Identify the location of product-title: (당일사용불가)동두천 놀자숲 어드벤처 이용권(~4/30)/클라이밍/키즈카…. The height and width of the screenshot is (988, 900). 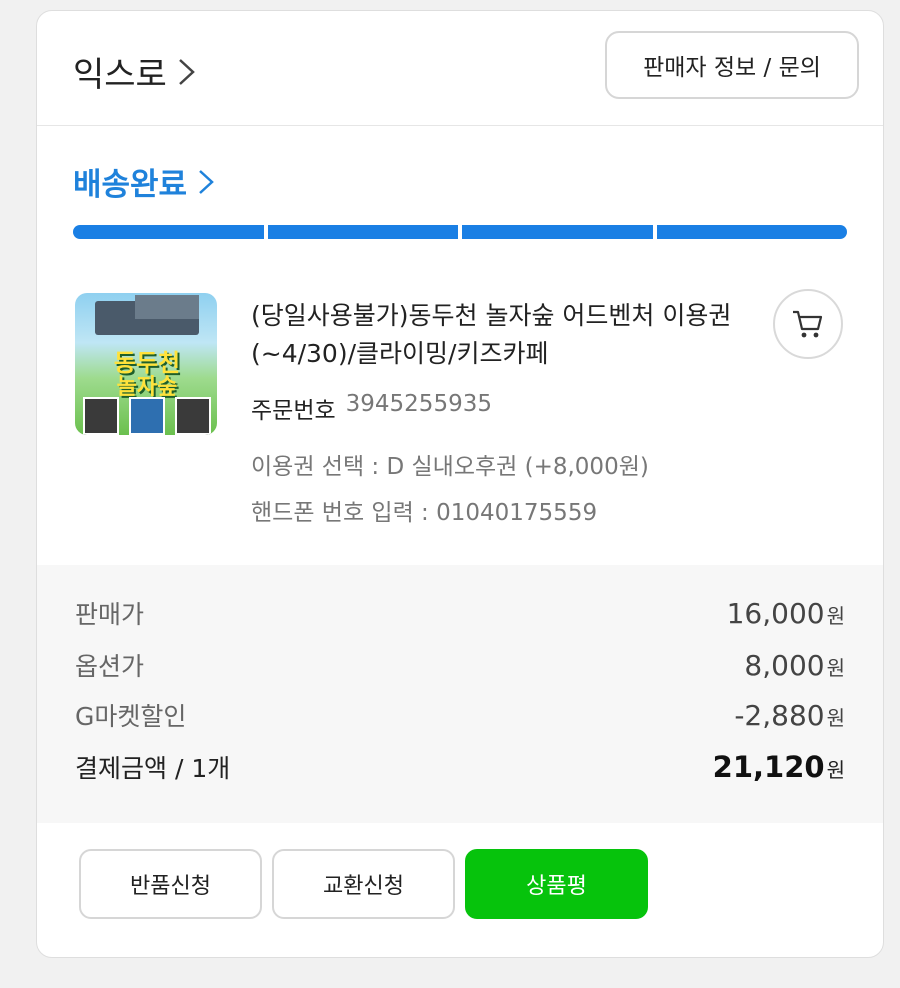
(501, 335).